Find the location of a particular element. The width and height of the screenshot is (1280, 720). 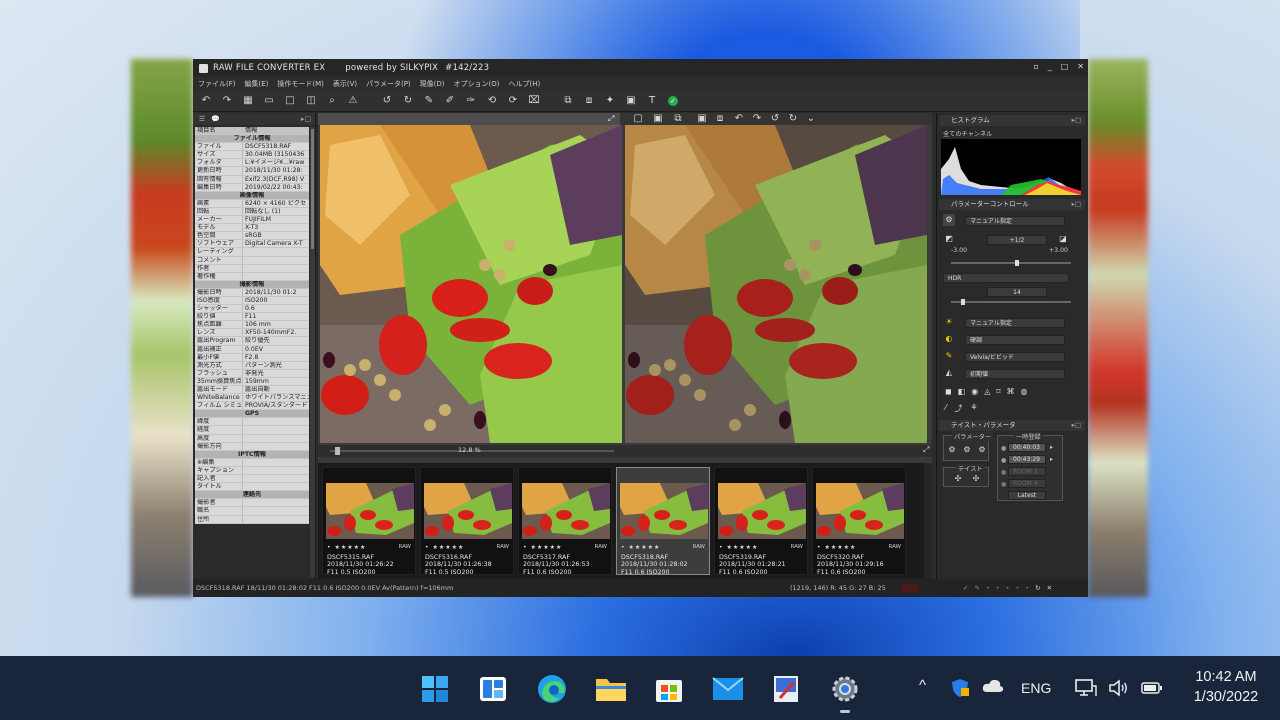

redo-icon: ↻ is located at coordinates (408, 101).